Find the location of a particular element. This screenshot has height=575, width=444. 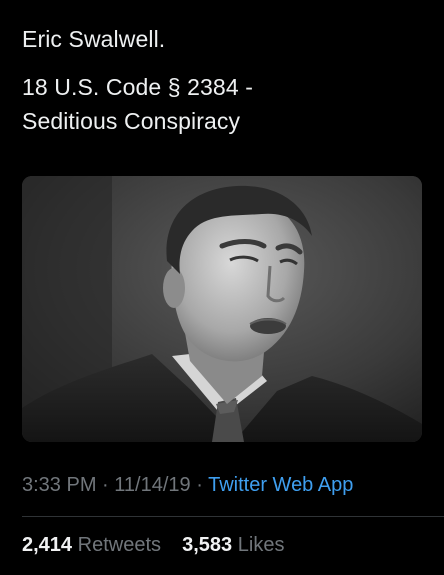

tweet-stats: 2,414 Retweets 3,583 Likes is located at coordinates (153, 545).